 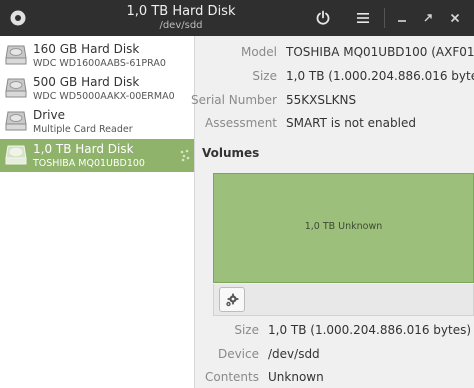 What do you see at coordinates (83, 149) in the screenshot?
I see `drive-name: 1,0 TB Hard Disk` at bounding box center [83, 149].